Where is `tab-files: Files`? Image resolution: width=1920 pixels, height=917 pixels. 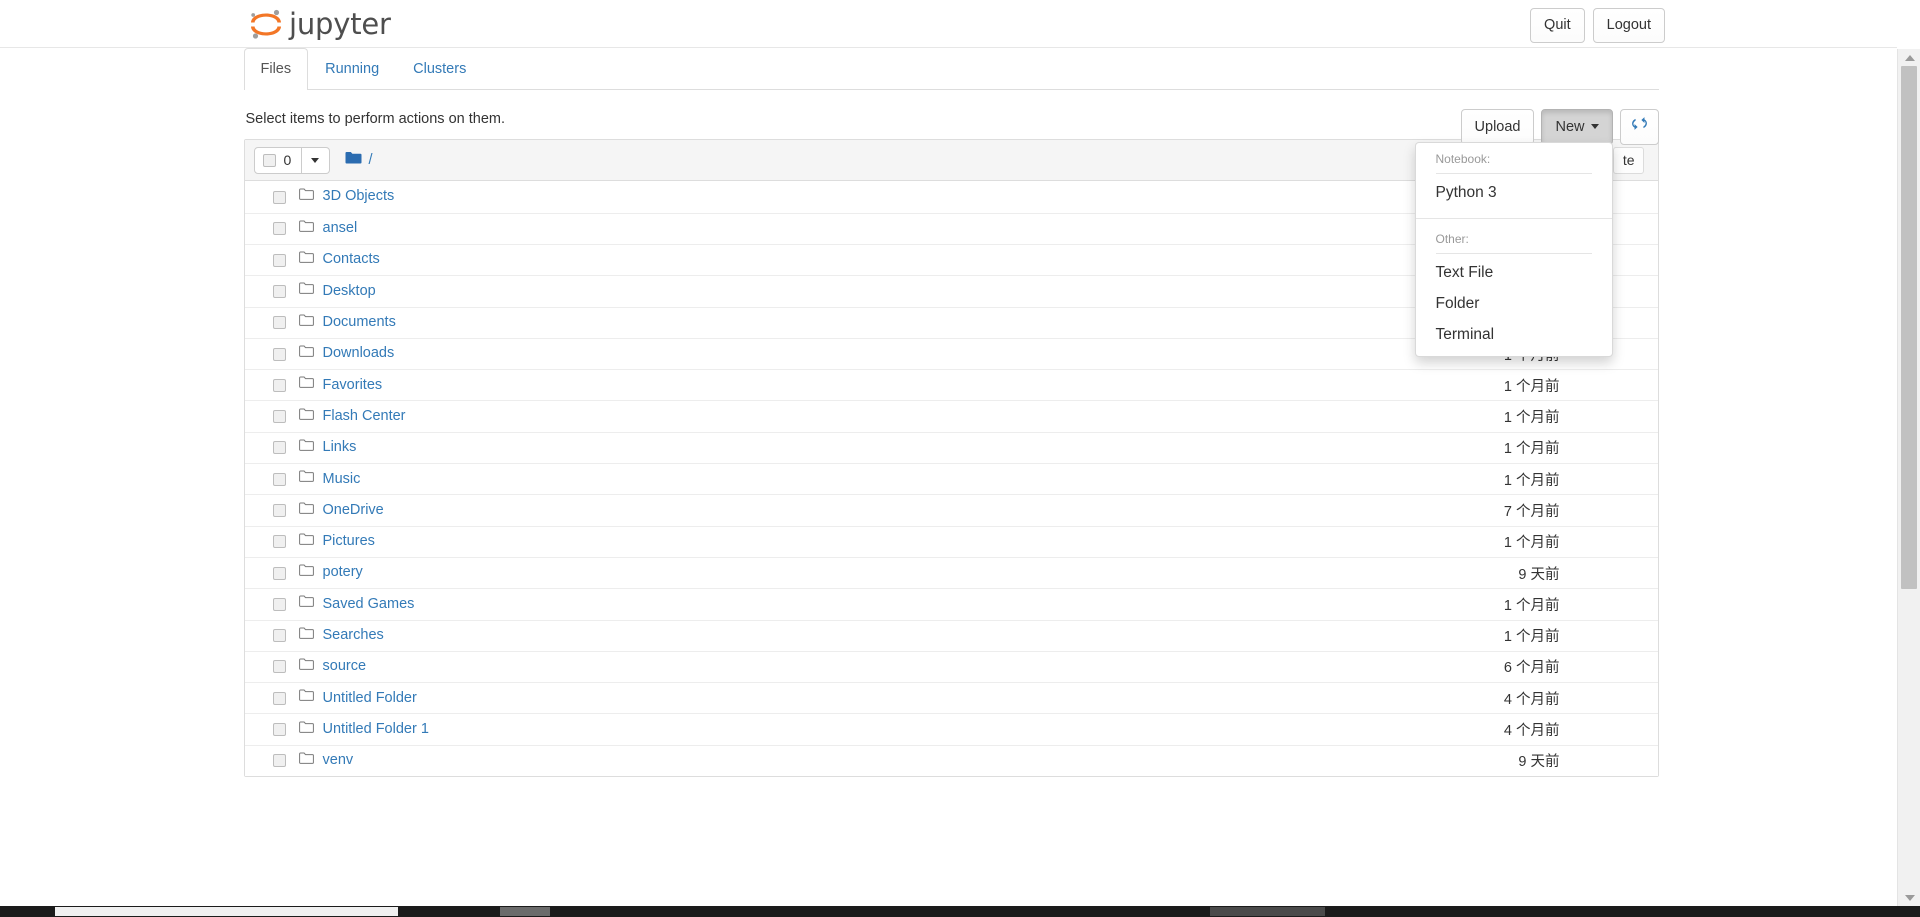
tab-files: Files is located at coordinates (276, 69).